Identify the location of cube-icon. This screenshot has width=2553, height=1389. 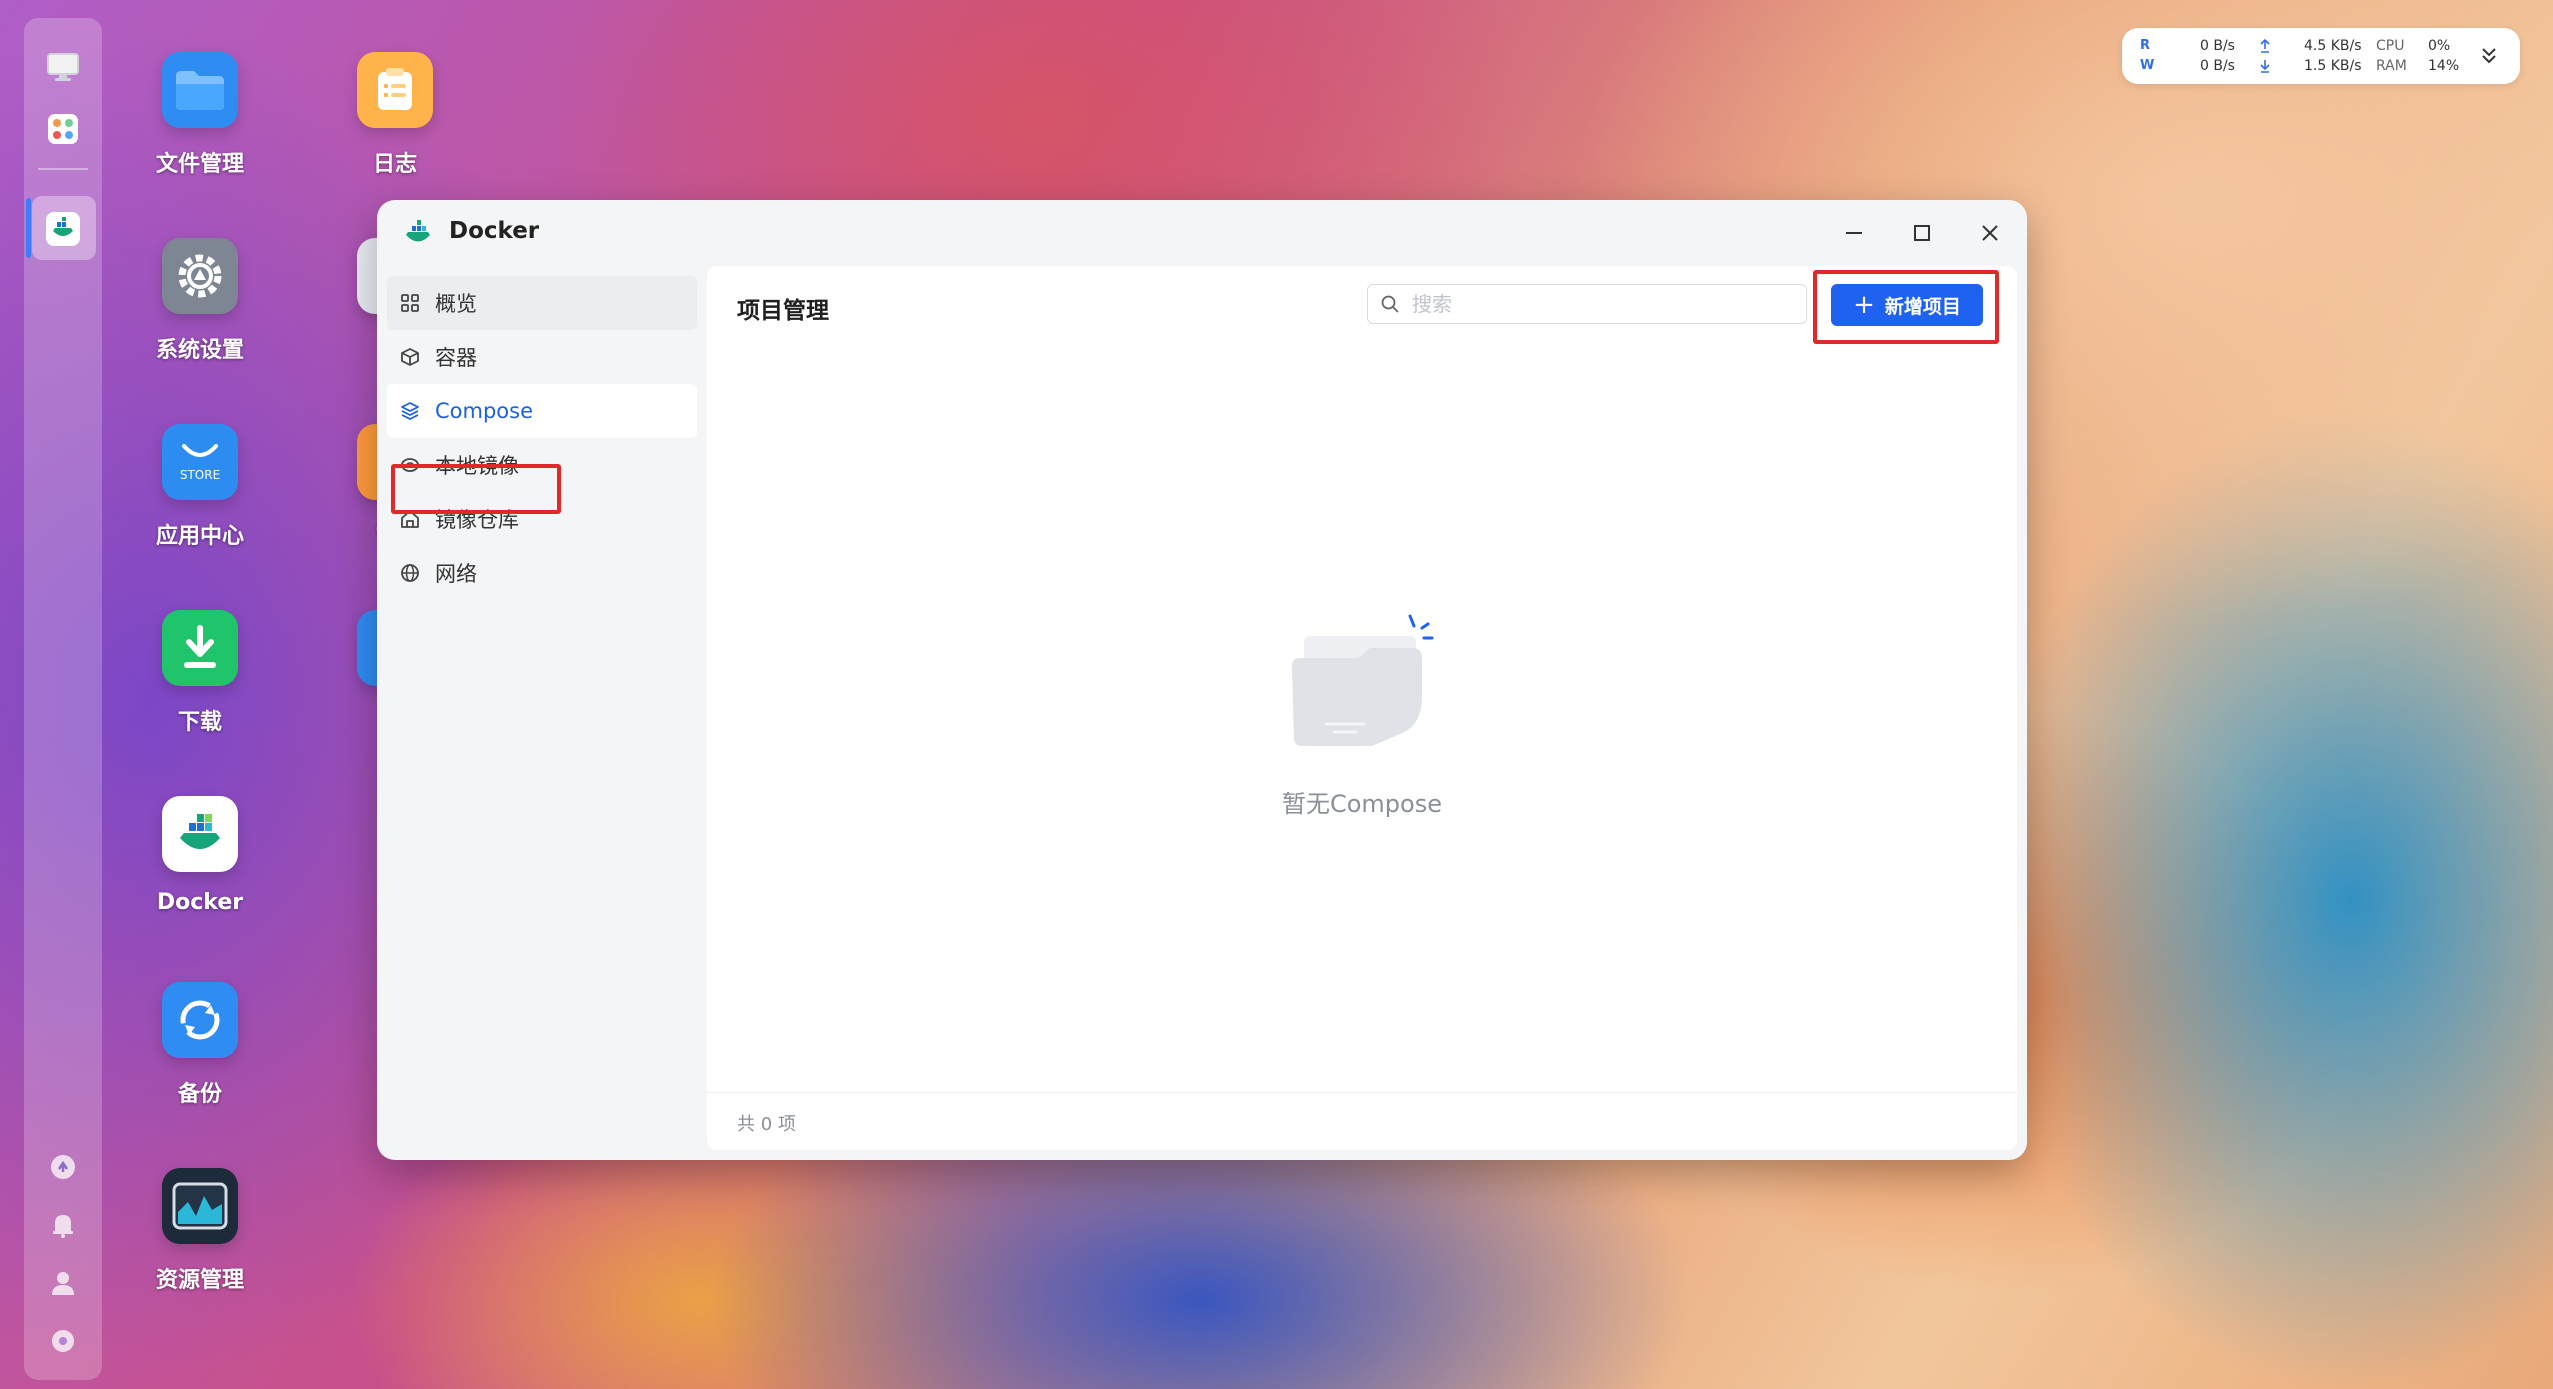
(410, 357).